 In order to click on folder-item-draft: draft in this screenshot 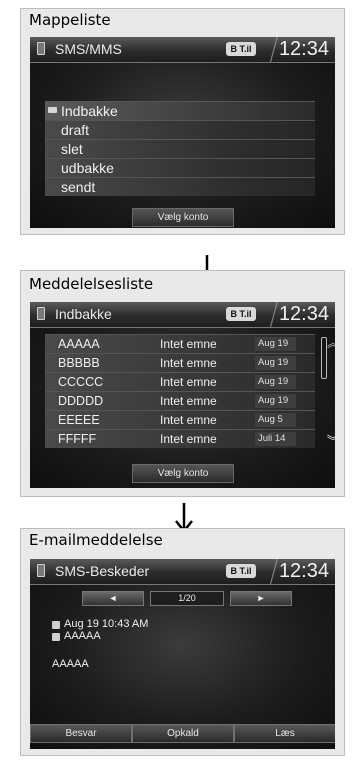, I will do `click(180, 129)`.